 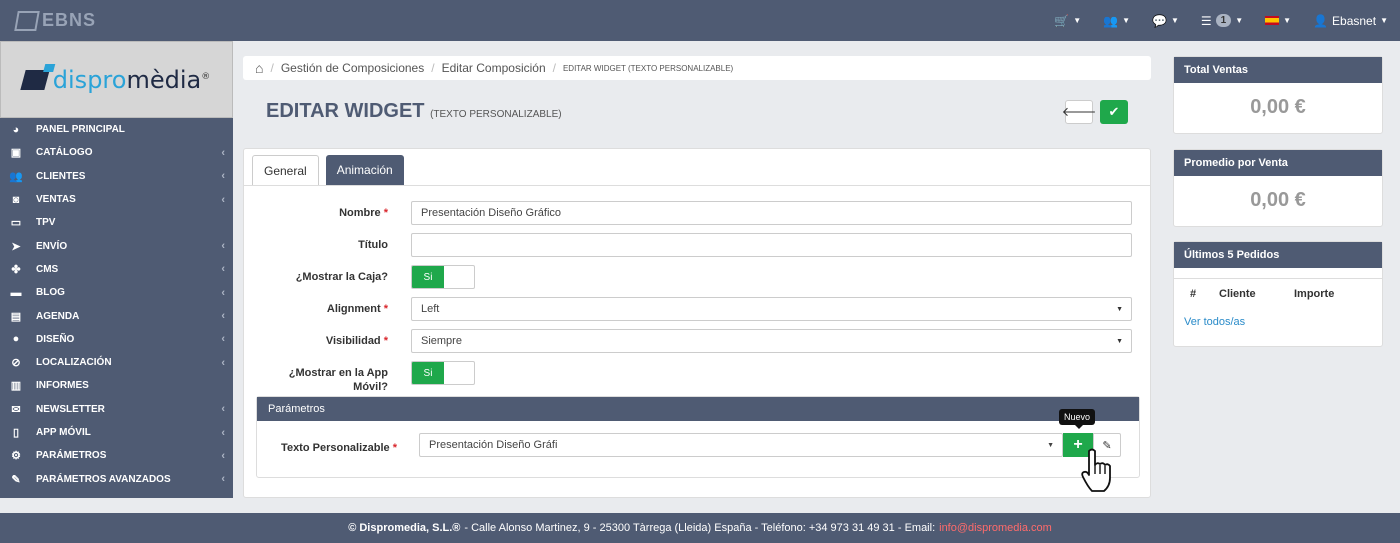 I want to click on tasks-menu: ☰ 1 ▼, so click(x=1222, y=21).